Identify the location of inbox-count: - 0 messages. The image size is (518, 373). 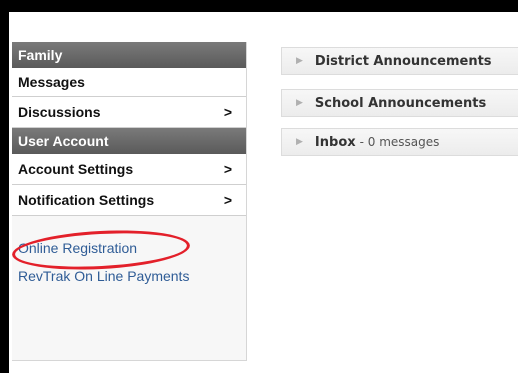
(399, 142).